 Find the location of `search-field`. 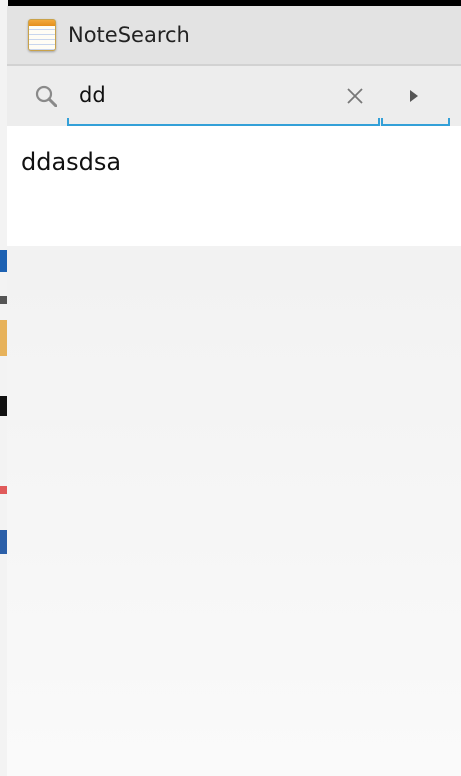

search-field is located at coordinates (223, 96).